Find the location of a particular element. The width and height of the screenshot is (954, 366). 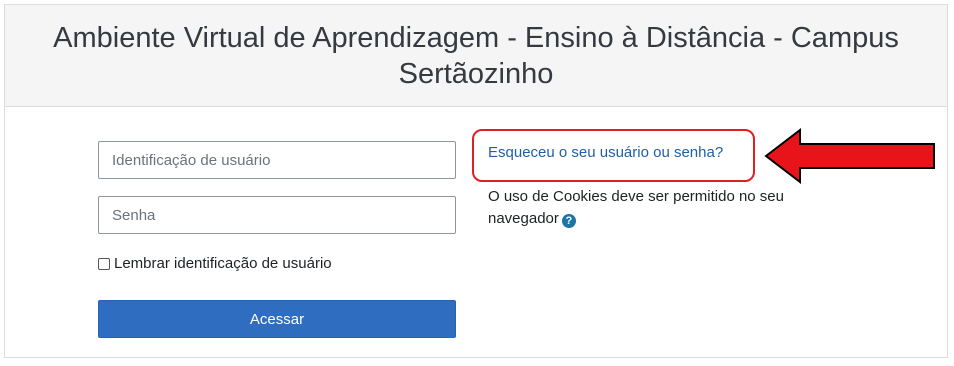

login-button: Acessar is located at coordinates (277, 319).